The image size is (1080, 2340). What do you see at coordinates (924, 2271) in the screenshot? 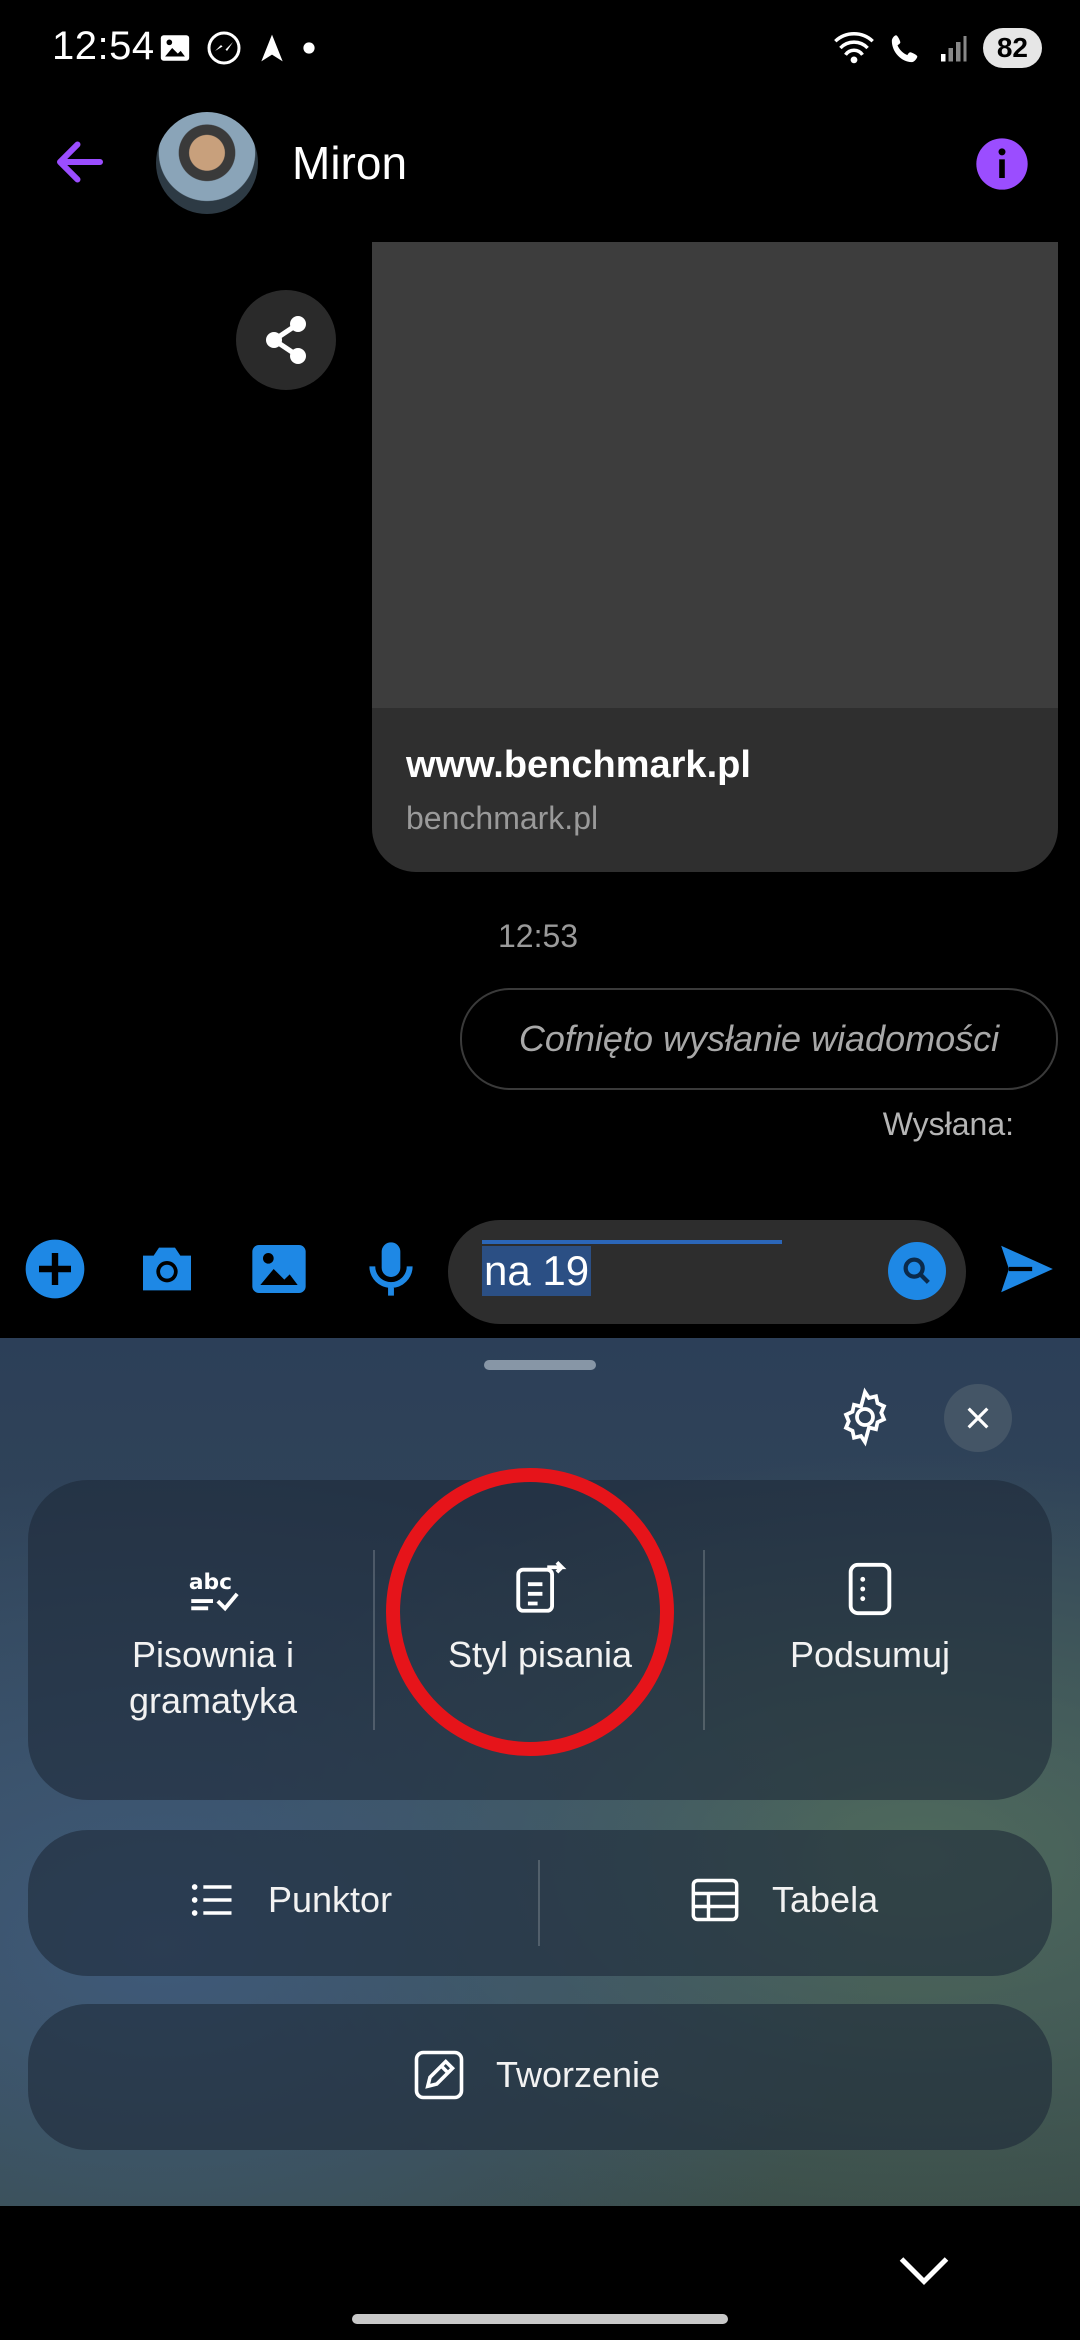
I see `chevron-down-icon` at bounding box center [924, 2271].